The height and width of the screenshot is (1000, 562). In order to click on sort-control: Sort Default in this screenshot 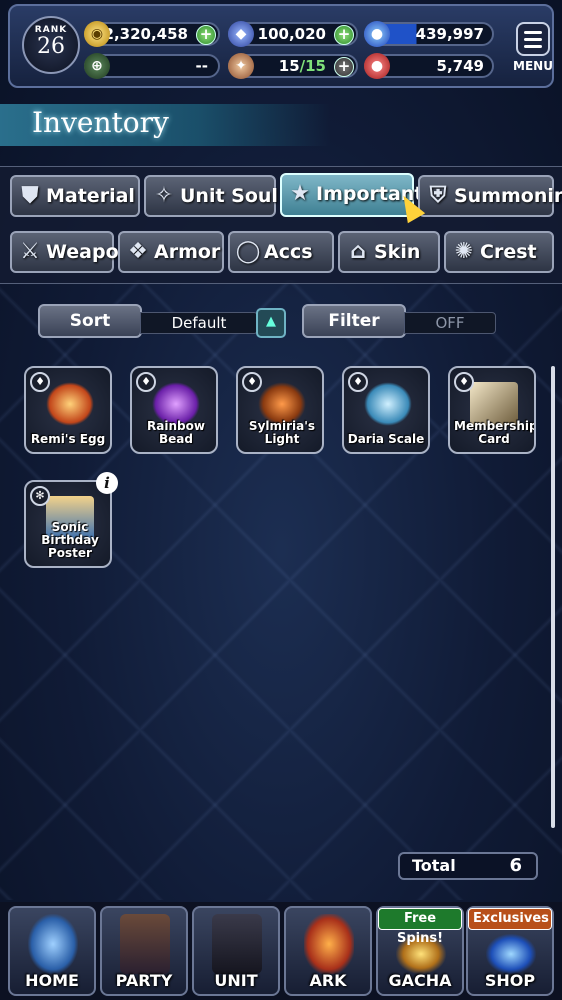, I will do `click(163, 322)`.